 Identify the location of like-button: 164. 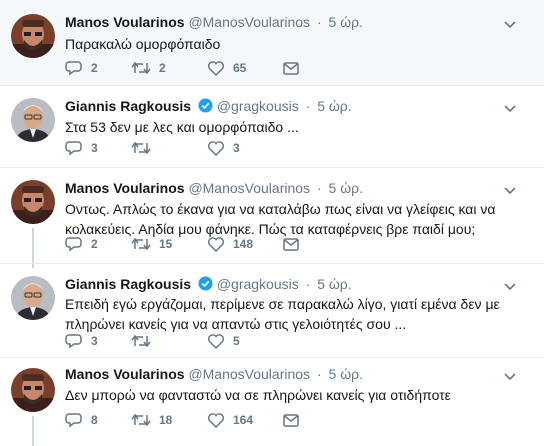
(245, 420).